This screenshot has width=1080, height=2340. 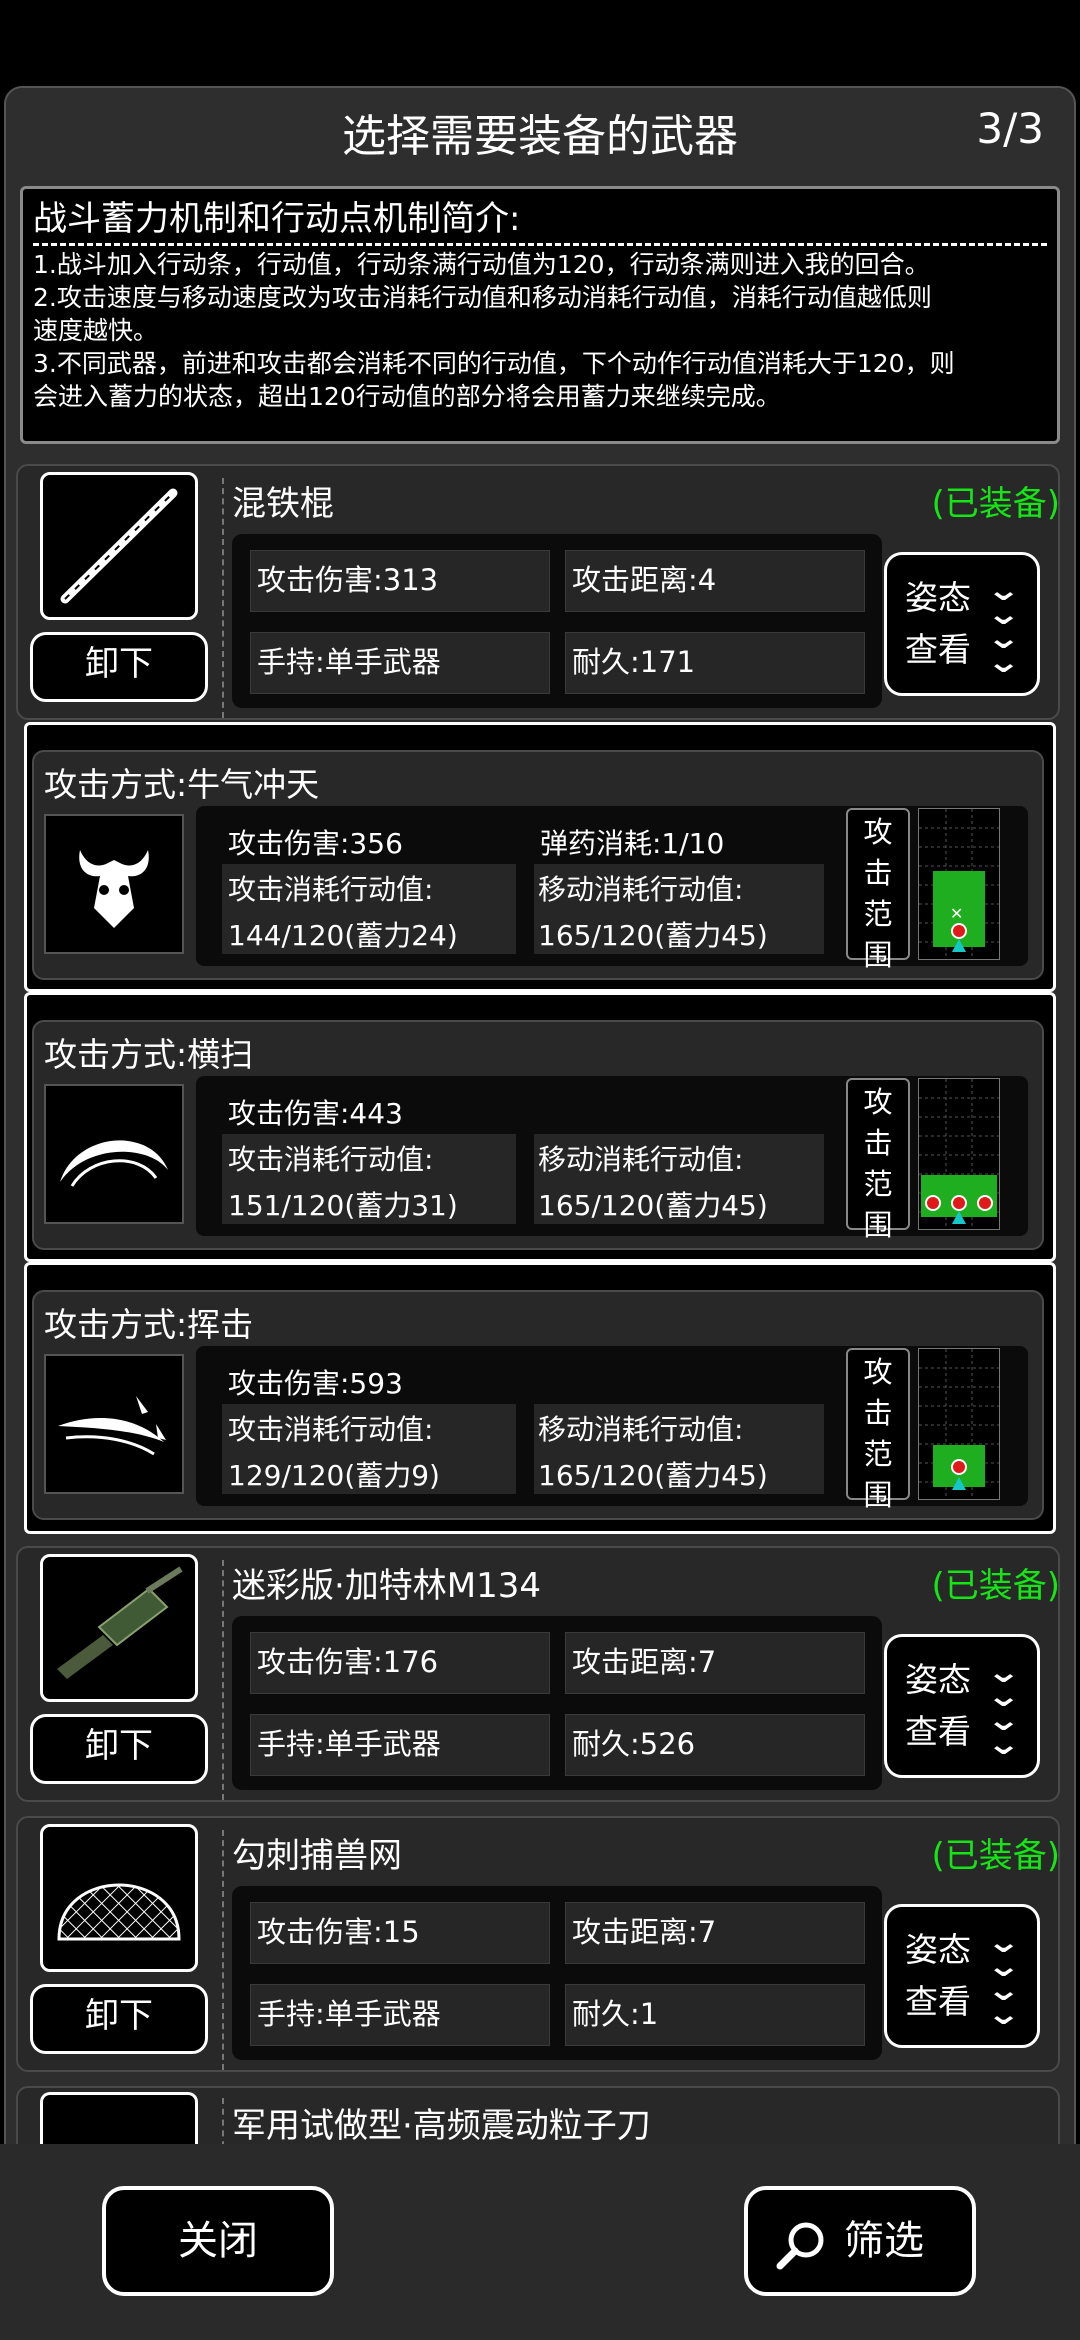 What do you see at coordinates (387, 1586) in the screenshot?
I see `weapon-name: 迷彩版·加特林M134` at bounding box center [387, 1586].